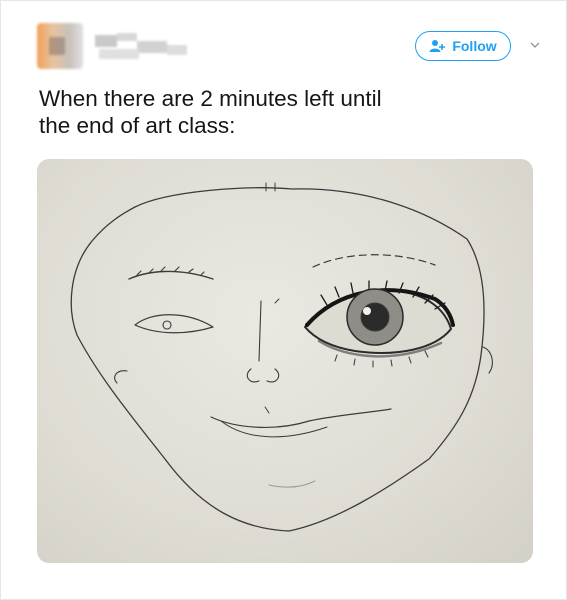 The height and width of the screenshot is (600, 567). Describe the element at coordinates (535, 45) in the screenshot. I see `chevron-down-icon` at that location.